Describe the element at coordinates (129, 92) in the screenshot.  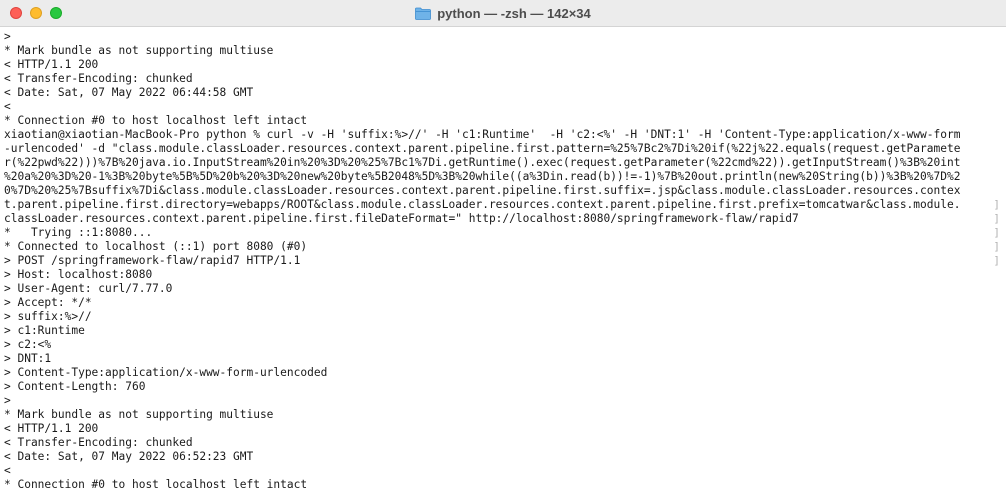
I see `terminal-line: < Date: Sat, 07 May 2022 06:44:58 GMT` at that location.